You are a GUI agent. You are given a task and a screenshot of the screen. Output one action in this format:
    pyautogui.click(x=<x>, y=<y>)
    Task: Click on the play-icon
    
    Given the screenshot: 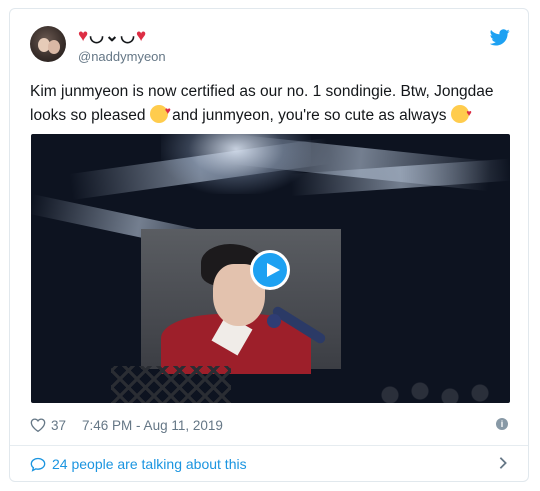 What is the action you would take?
    pyautogui.click(x=270, y=270)
    